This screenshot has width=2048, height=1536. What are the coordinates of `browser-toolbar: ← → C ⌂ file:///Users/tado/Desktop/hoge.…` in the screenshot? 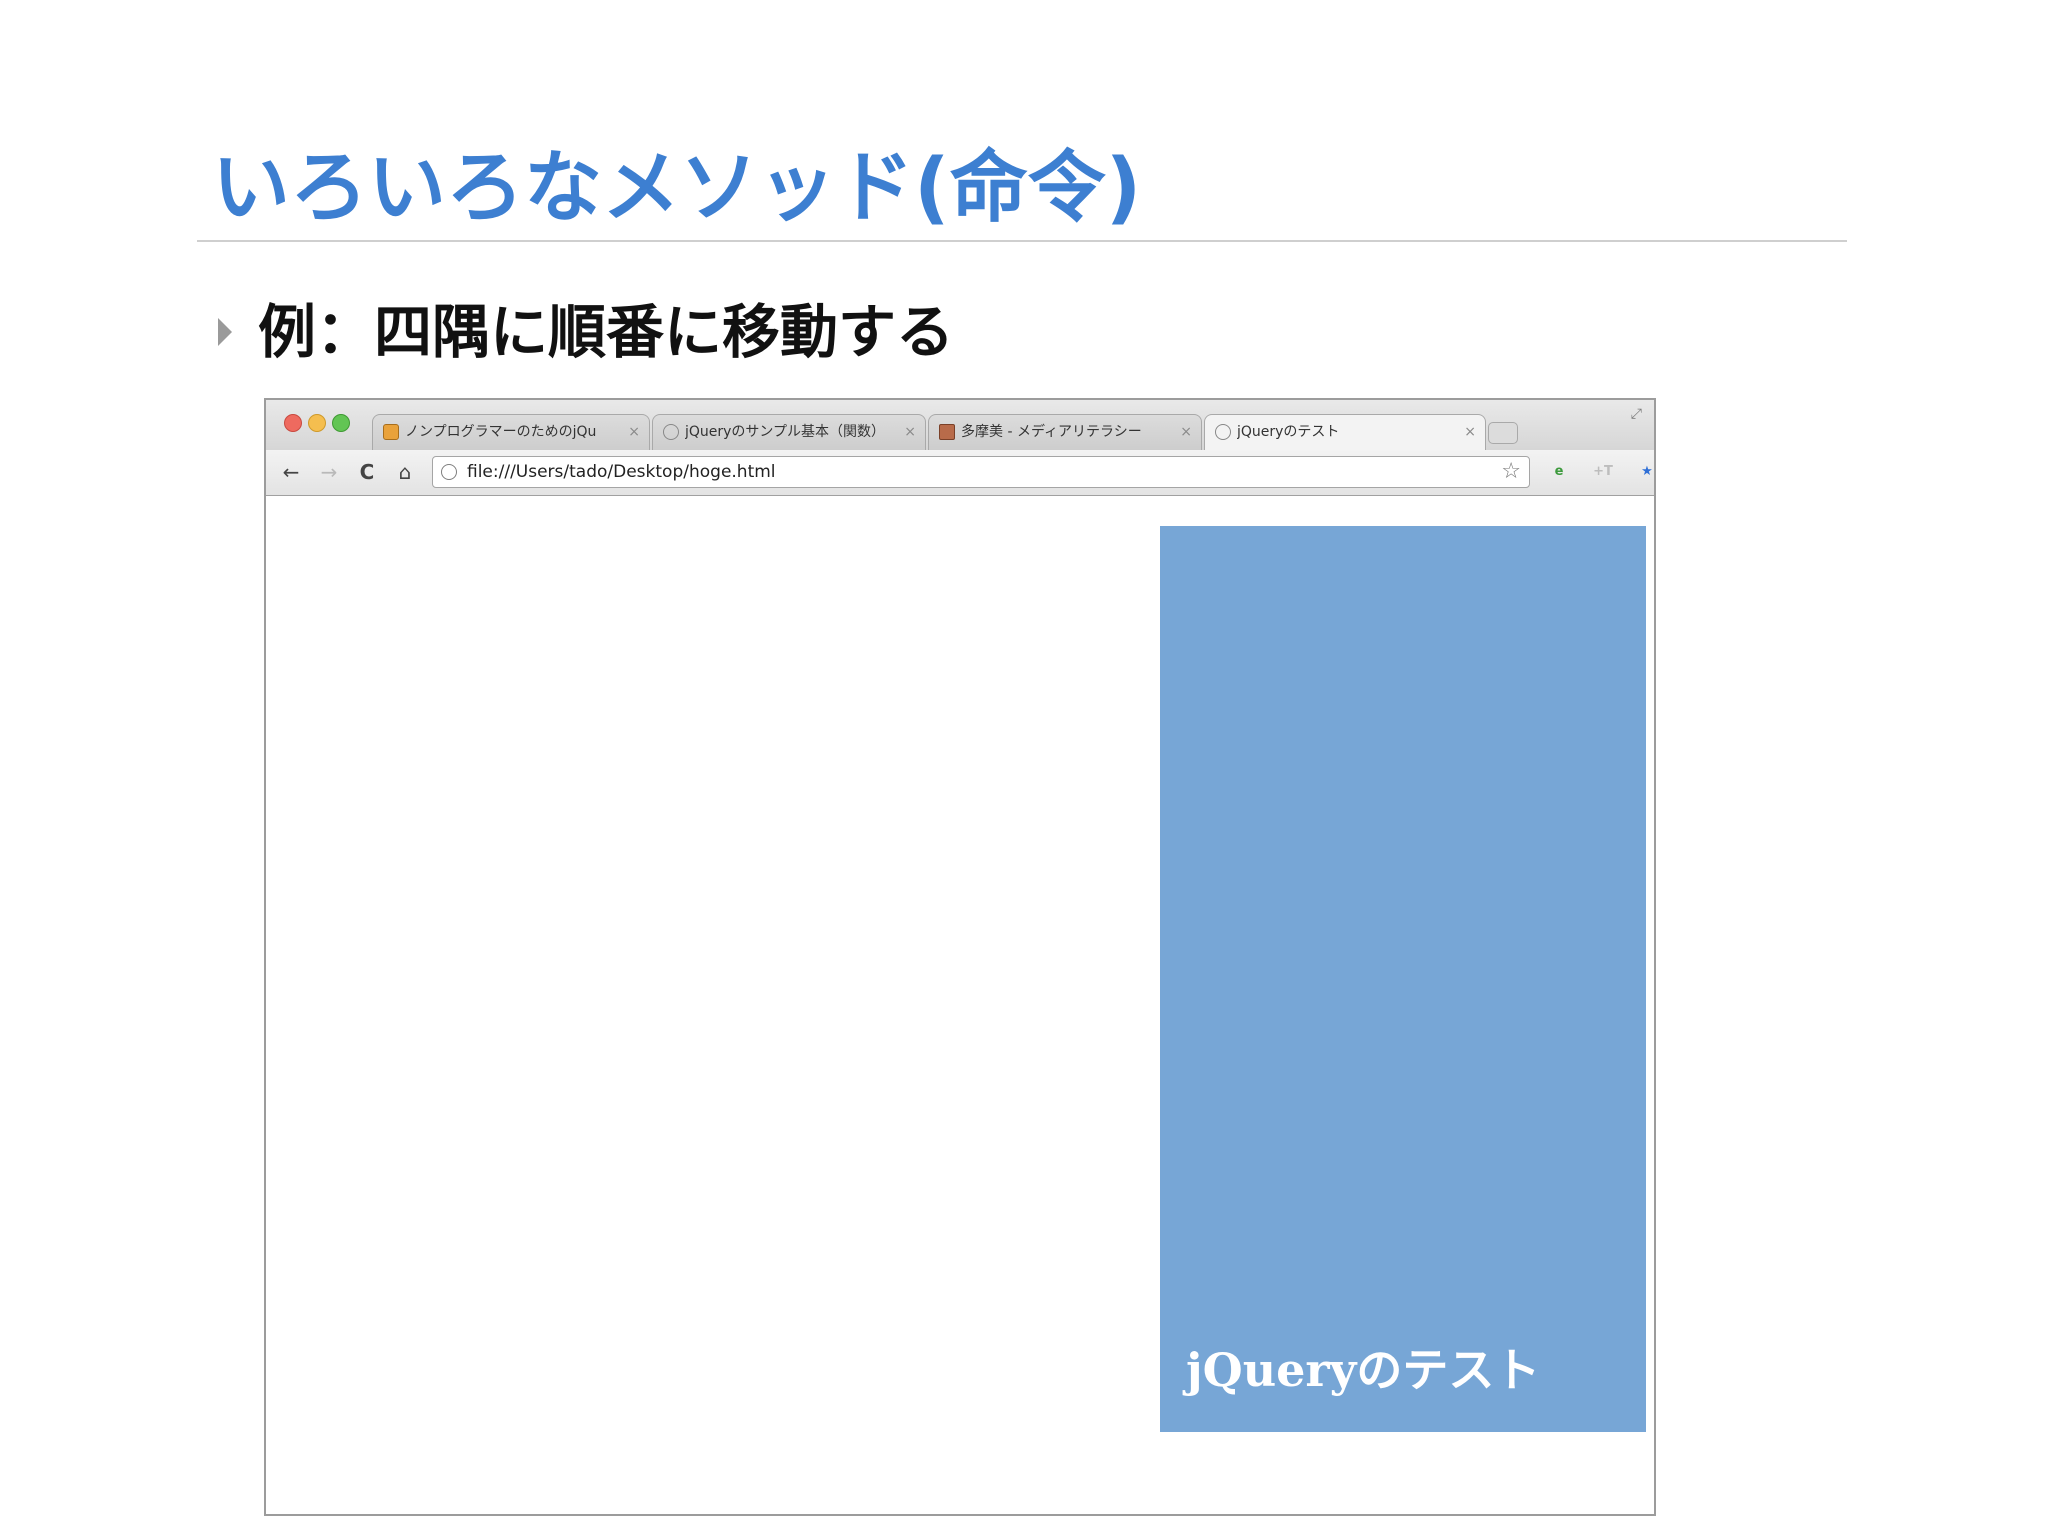 It's located at (960, 473).